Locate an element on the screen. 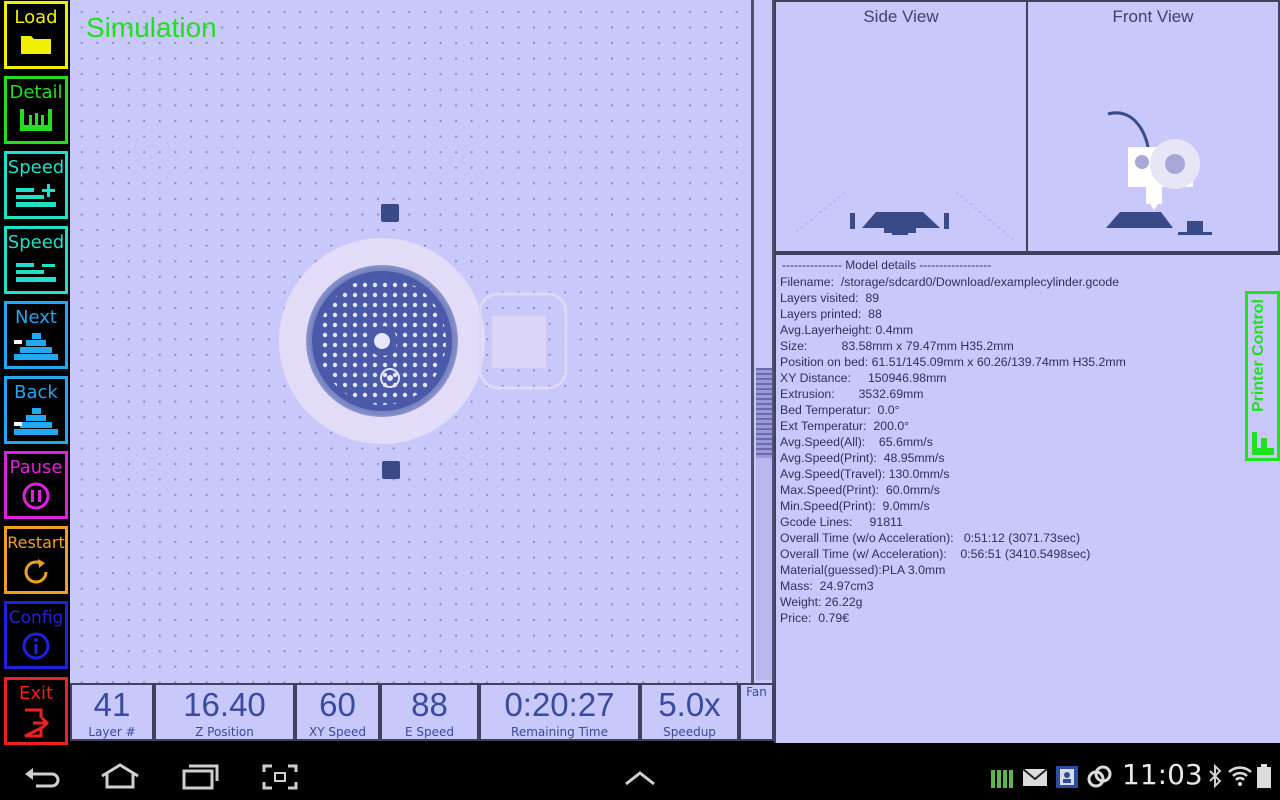 This screenshot has width=1280, height=800. layer-slider is located at coordinates (763, 341).